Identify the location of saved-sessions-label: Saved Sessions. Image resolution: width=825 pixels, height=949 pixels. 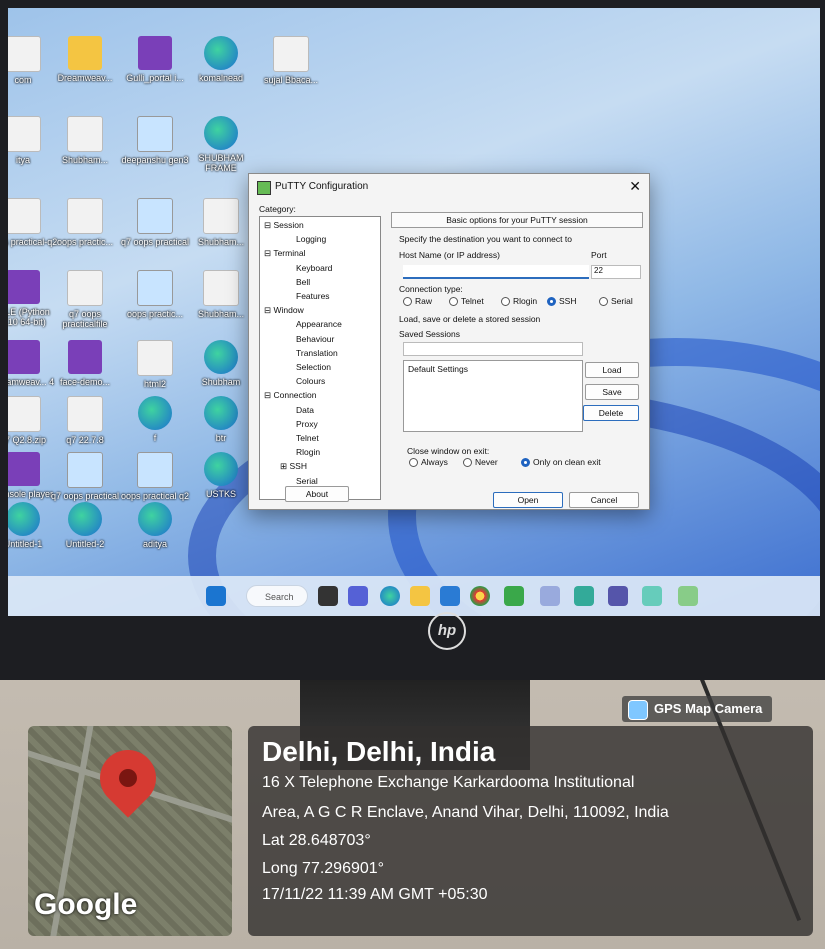
(429, 334).